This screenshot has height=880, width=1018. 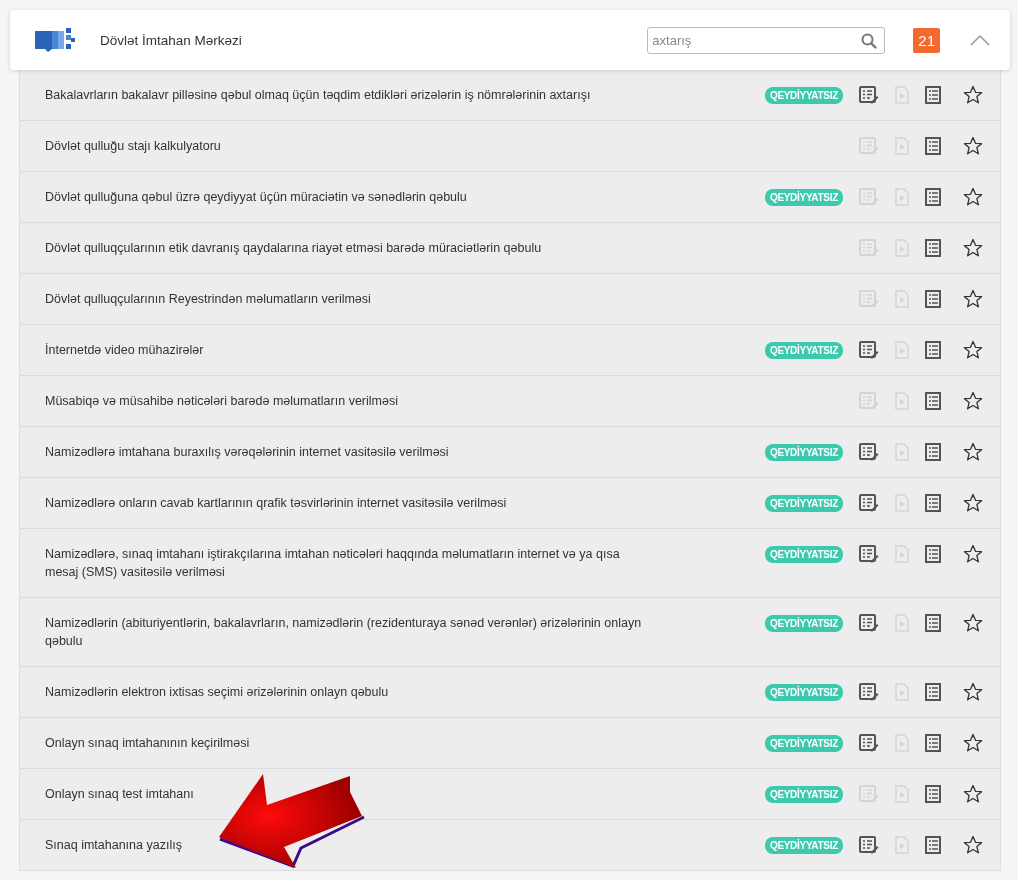 I want to click on service-title: Dövlət qulluğu stajı kalkulyatoru, so click(x=345, y=146).